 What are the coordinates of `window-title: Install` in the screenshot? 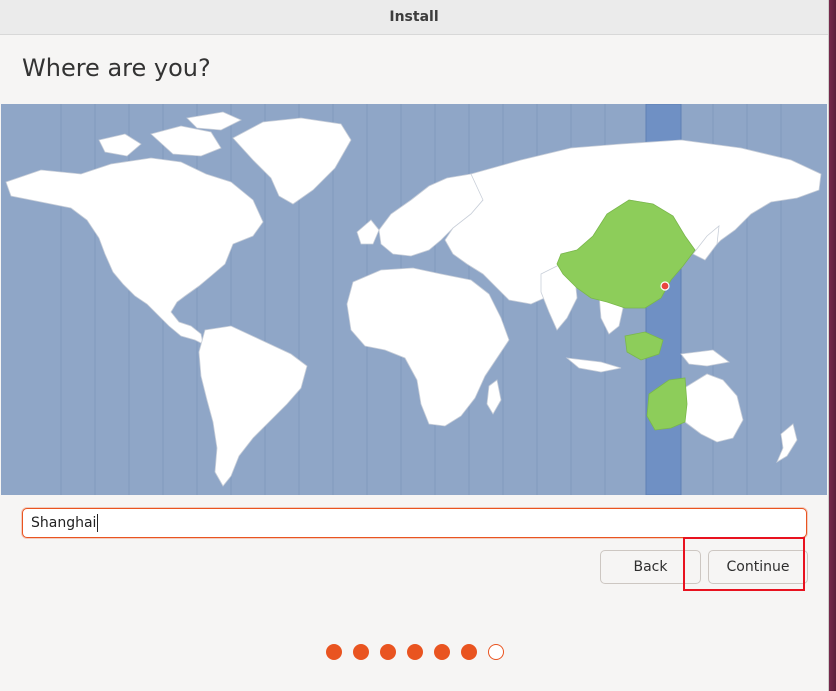 It's located at (414, 17).